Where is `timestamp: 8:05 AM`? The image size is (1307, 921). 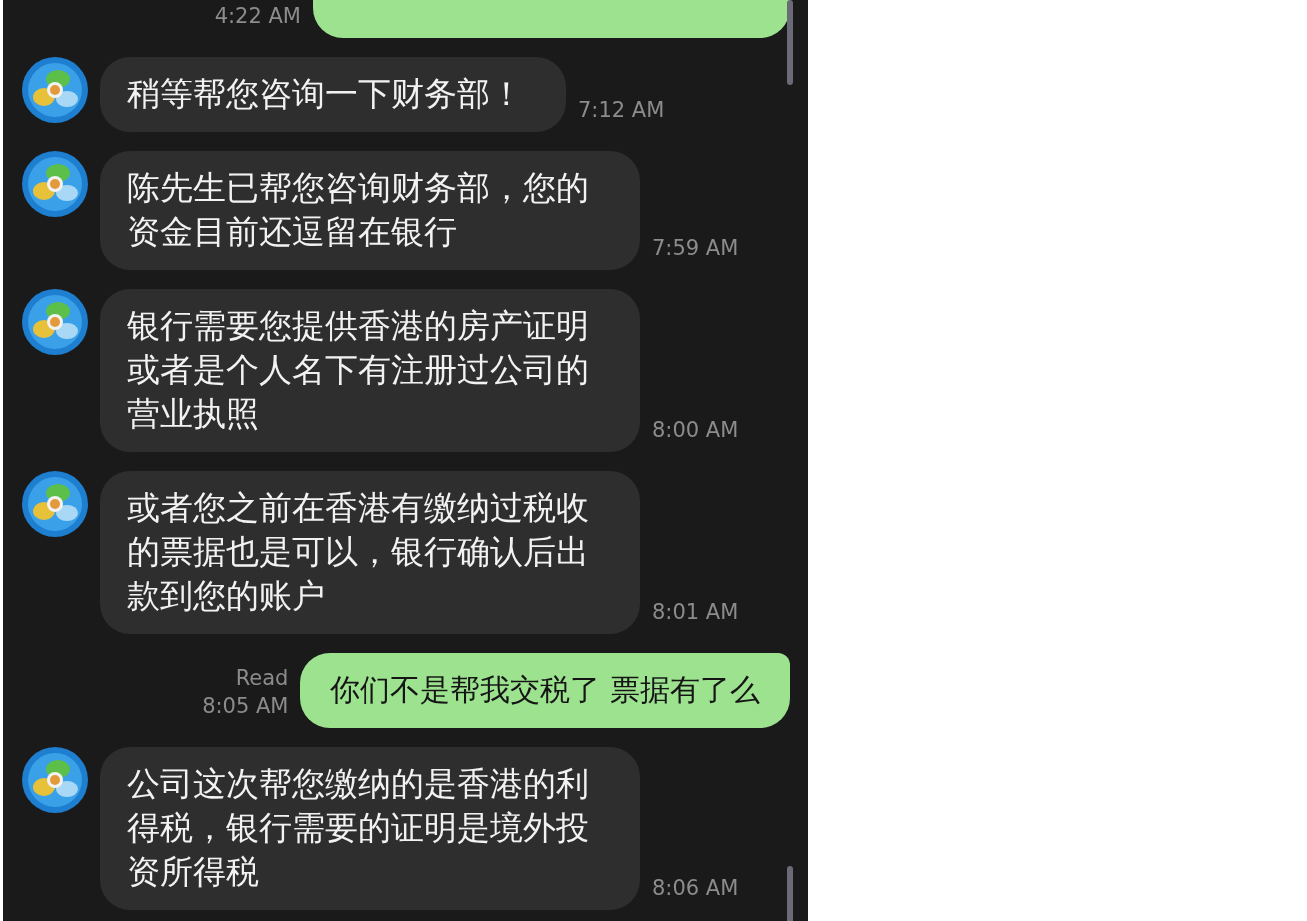
timestamp: 8:05 AM is located at coordinates (245, 706).